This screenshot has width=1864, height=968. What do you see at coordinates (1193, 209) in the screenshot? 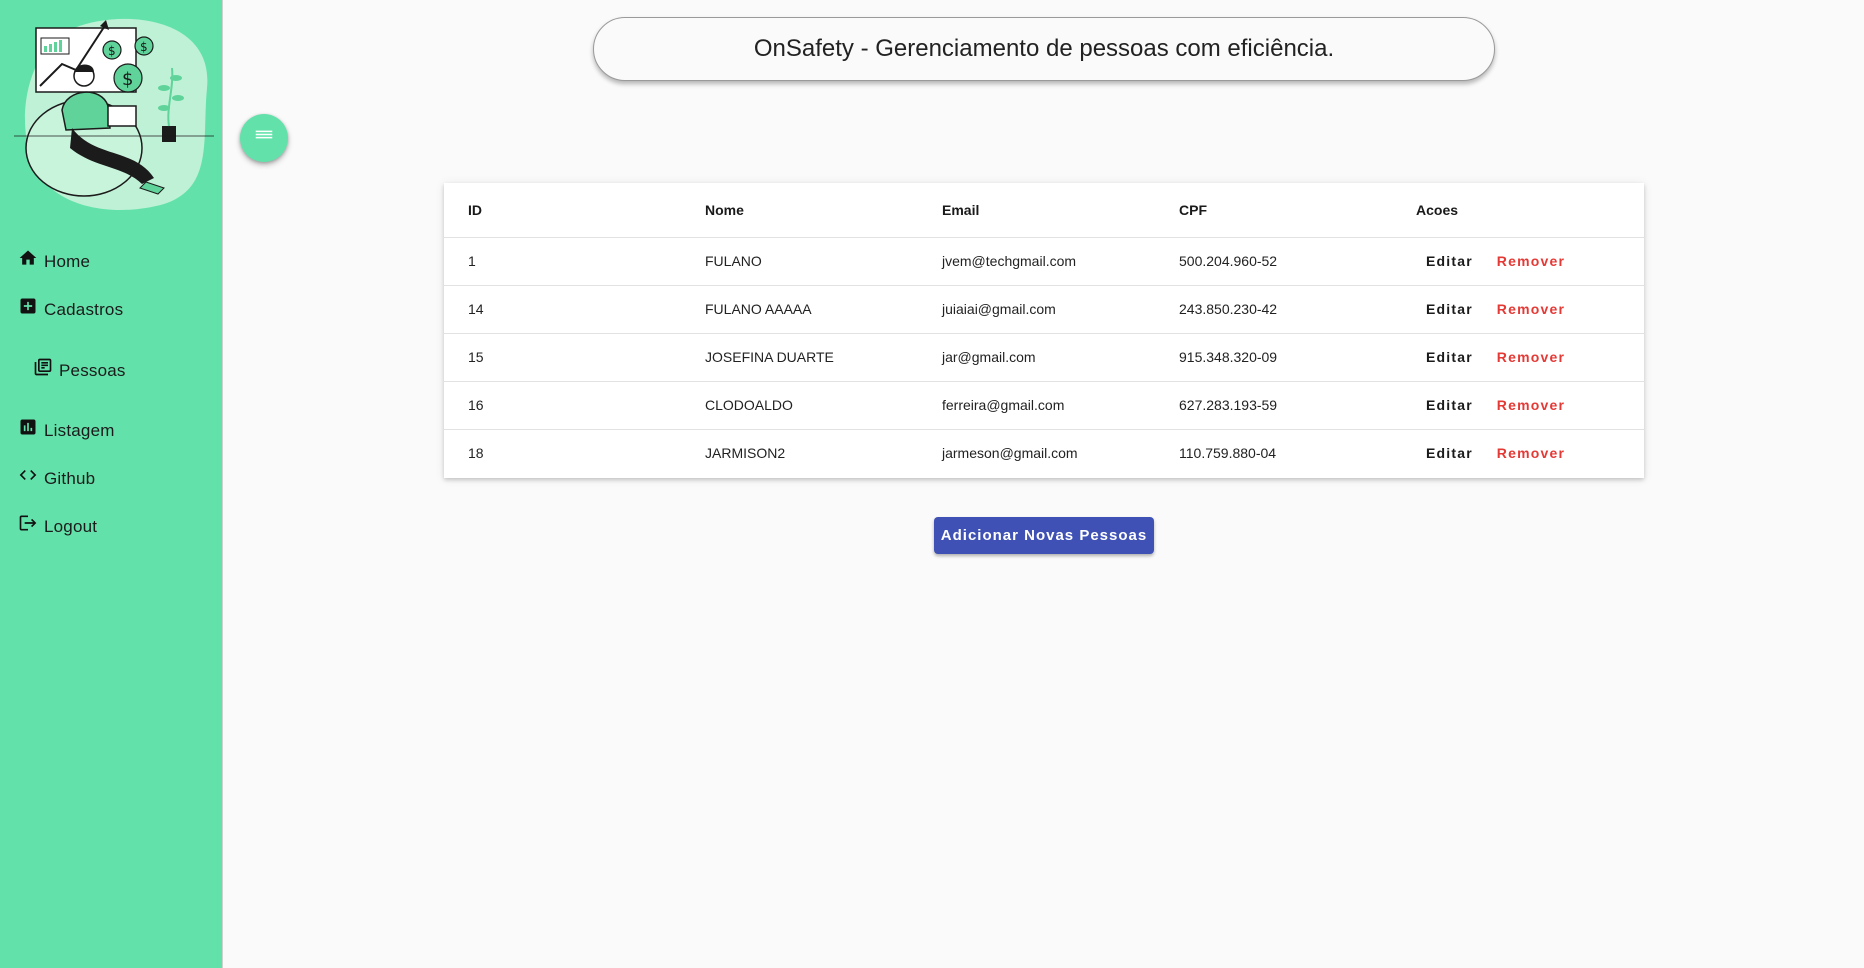
I see `column-header-cpf: CPF` at bounding box center [1193, 209].